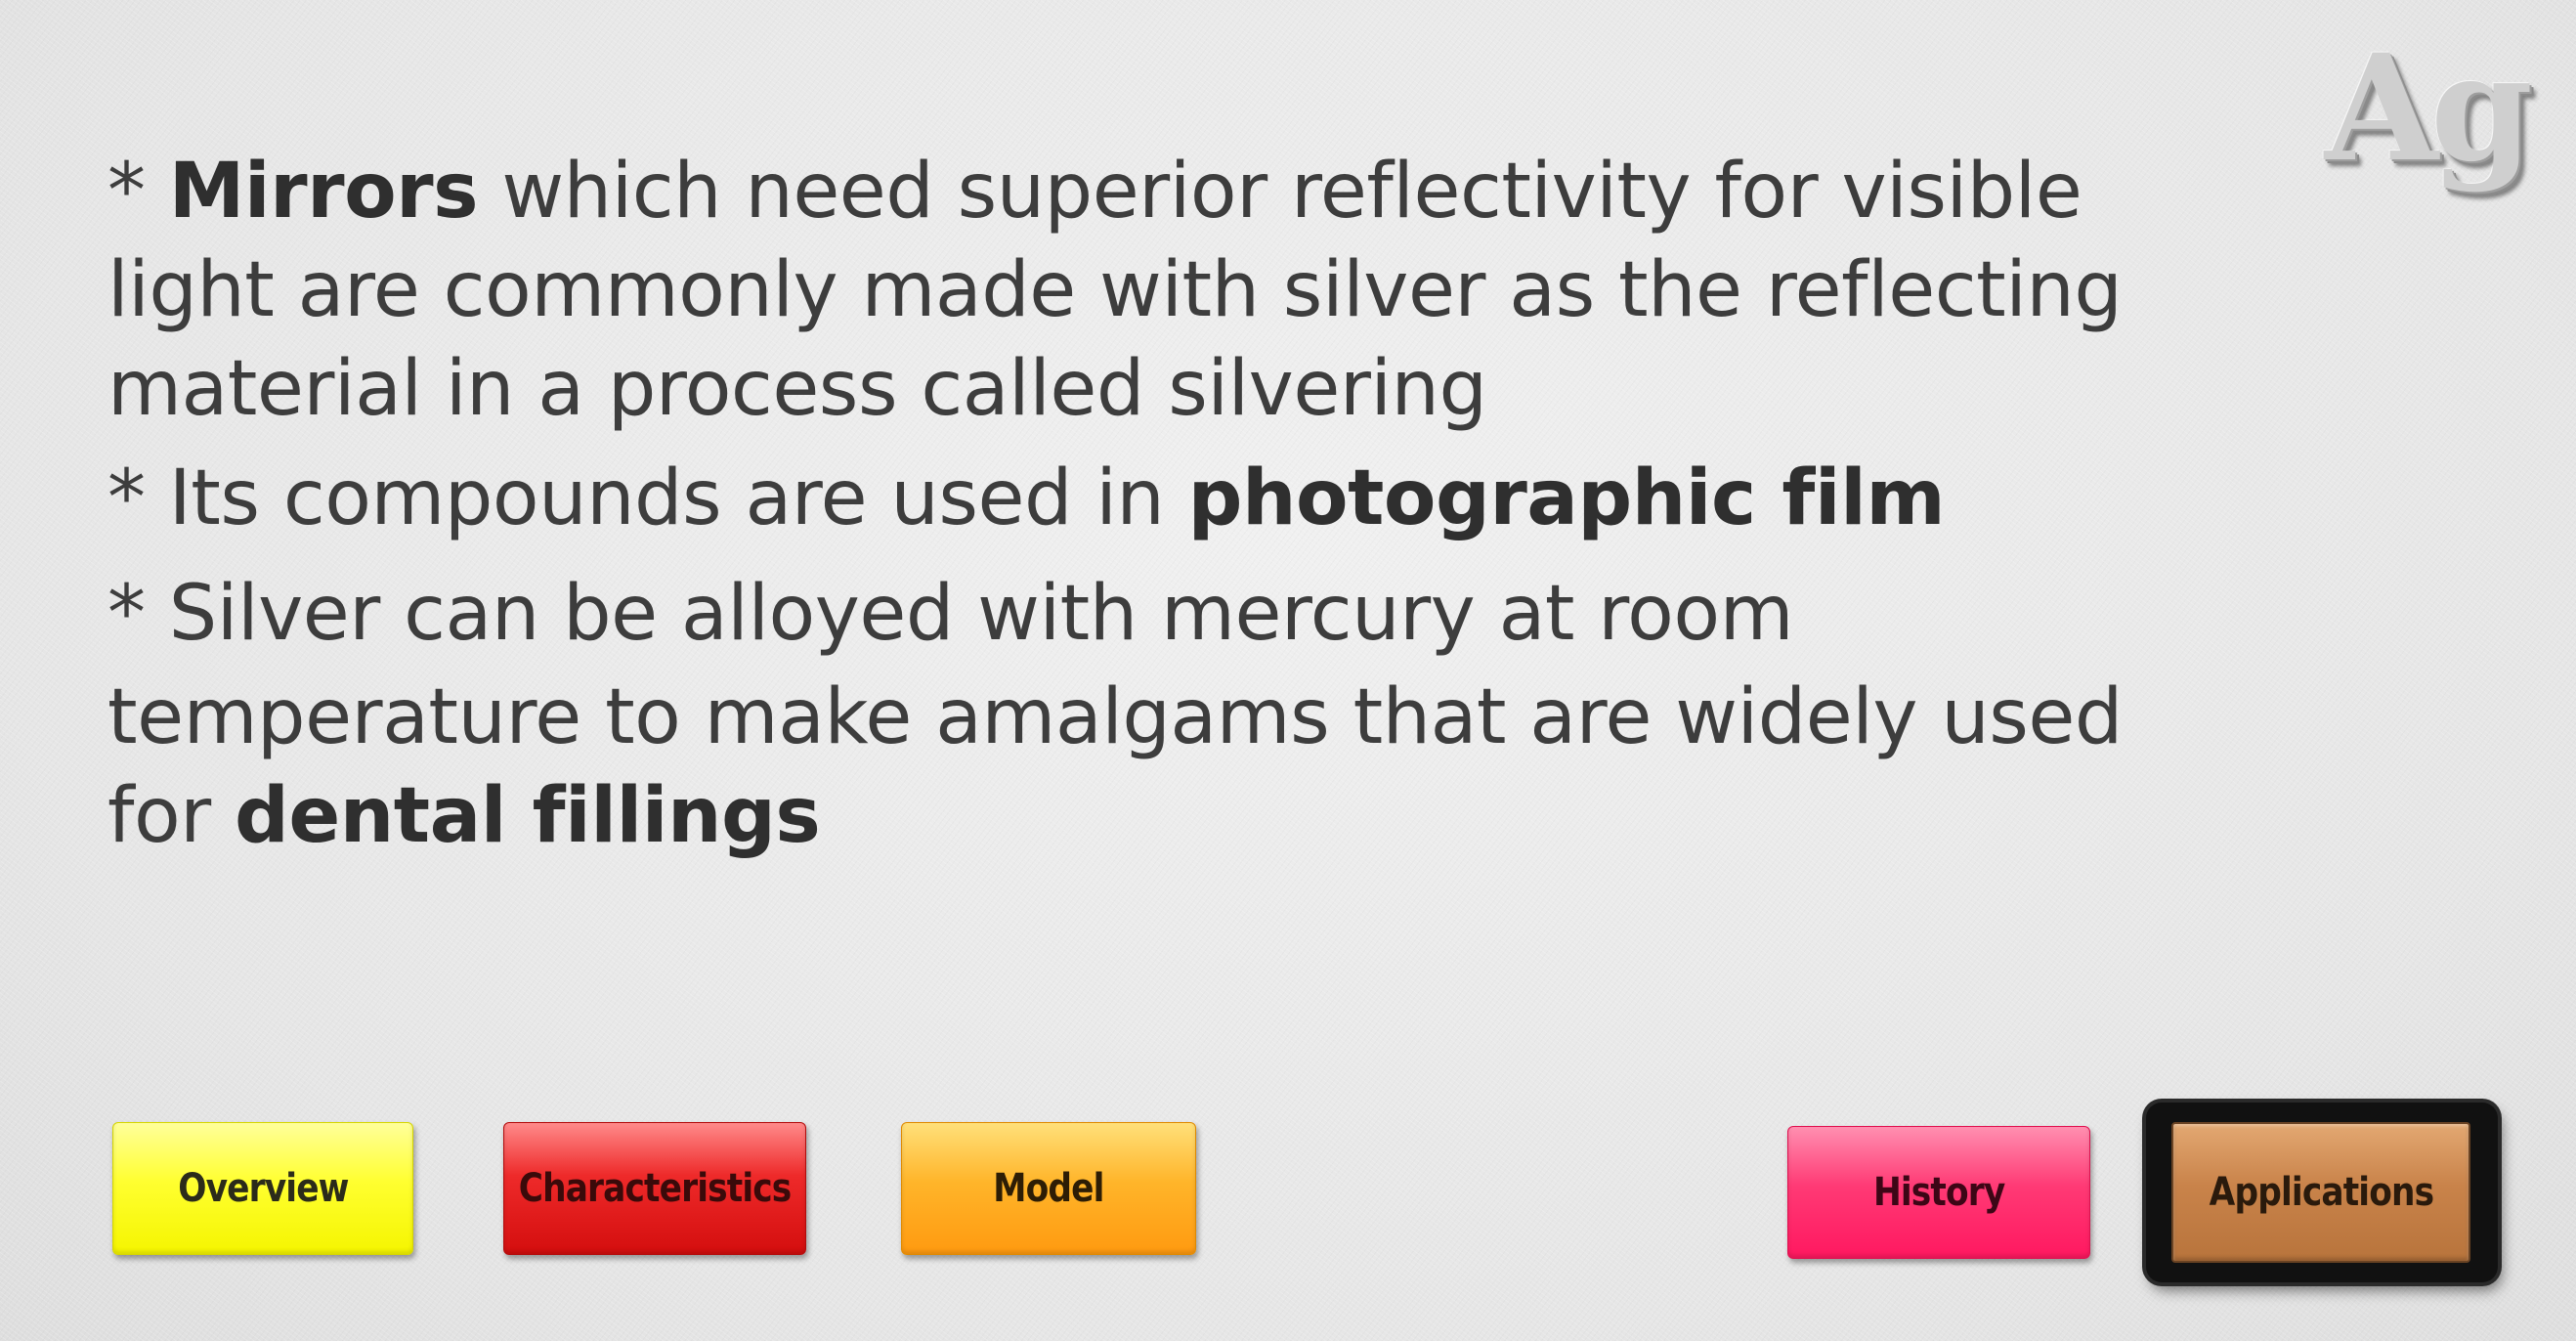  I want to click on history-button-label: History, so click(1939, 1192).